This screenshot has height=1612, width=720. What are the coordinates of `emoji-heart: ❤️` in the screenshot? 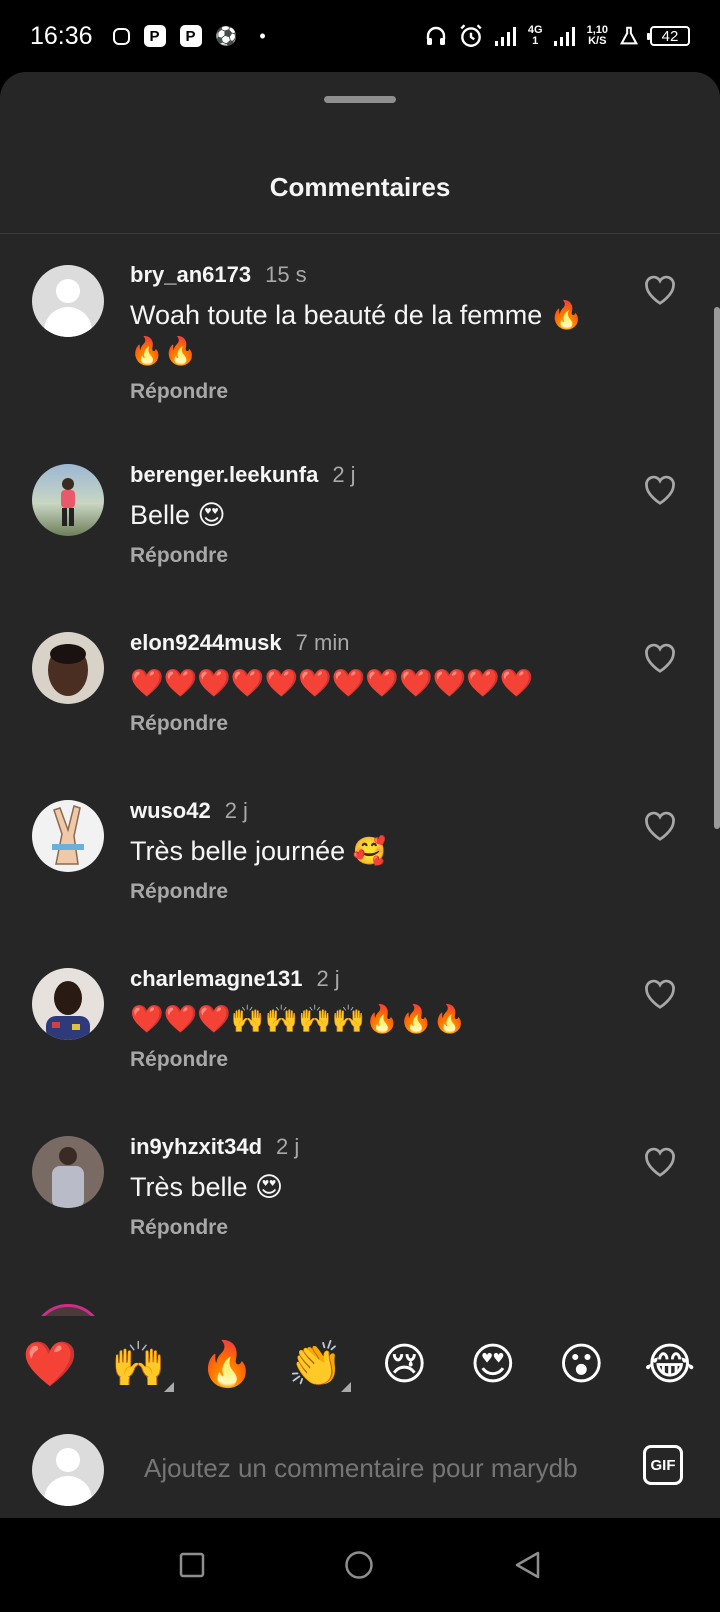 It's located at (50, 1364).